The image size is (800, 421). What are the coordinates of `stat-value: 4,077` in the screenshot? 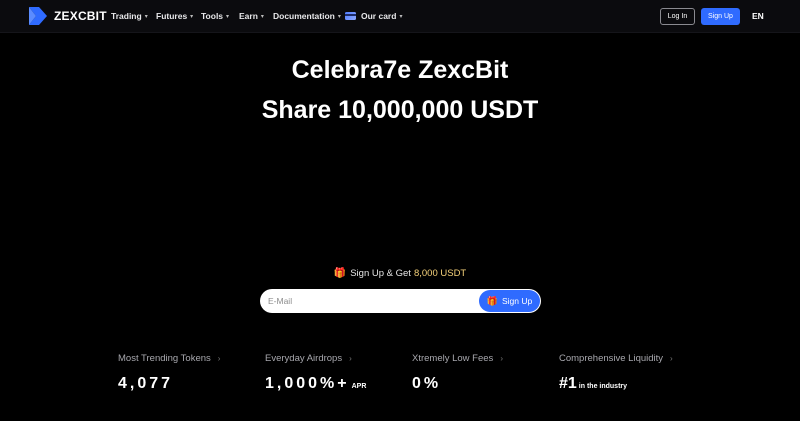 It's located at (169, 384).